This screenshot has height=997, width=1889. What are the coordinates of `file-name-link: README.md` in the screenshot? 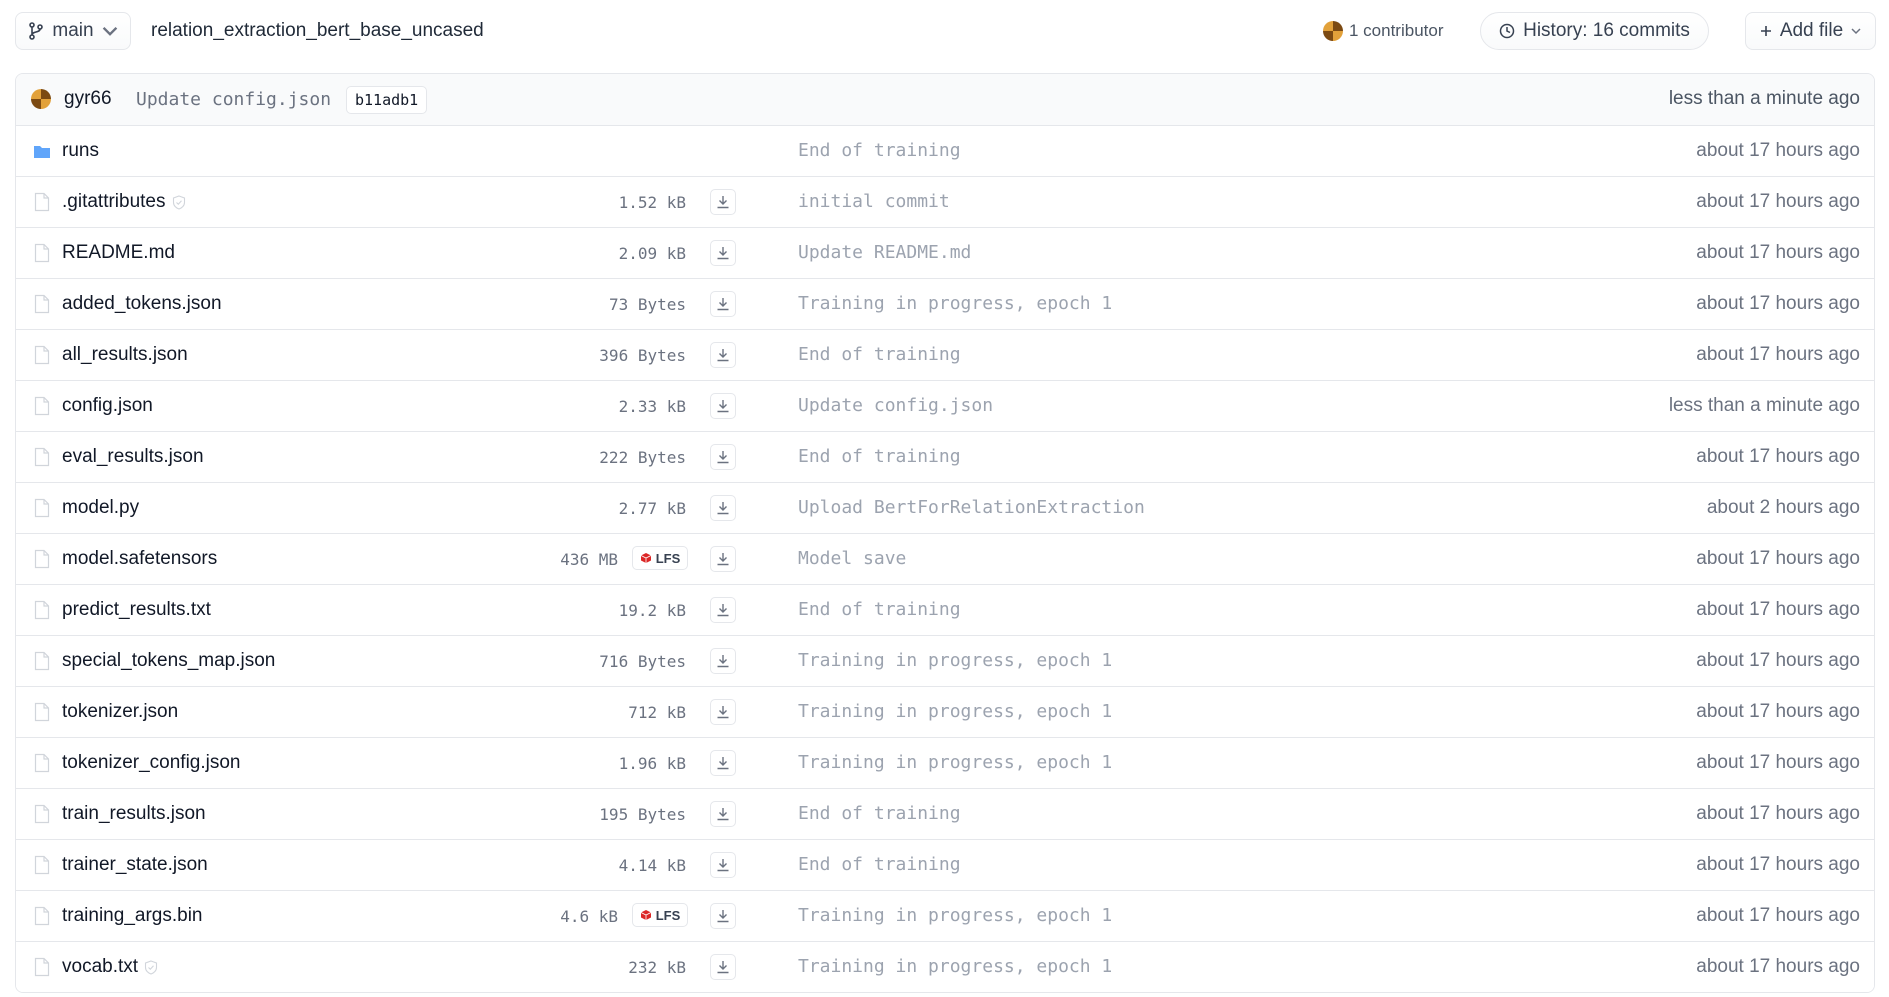 It's located at (118, 253).